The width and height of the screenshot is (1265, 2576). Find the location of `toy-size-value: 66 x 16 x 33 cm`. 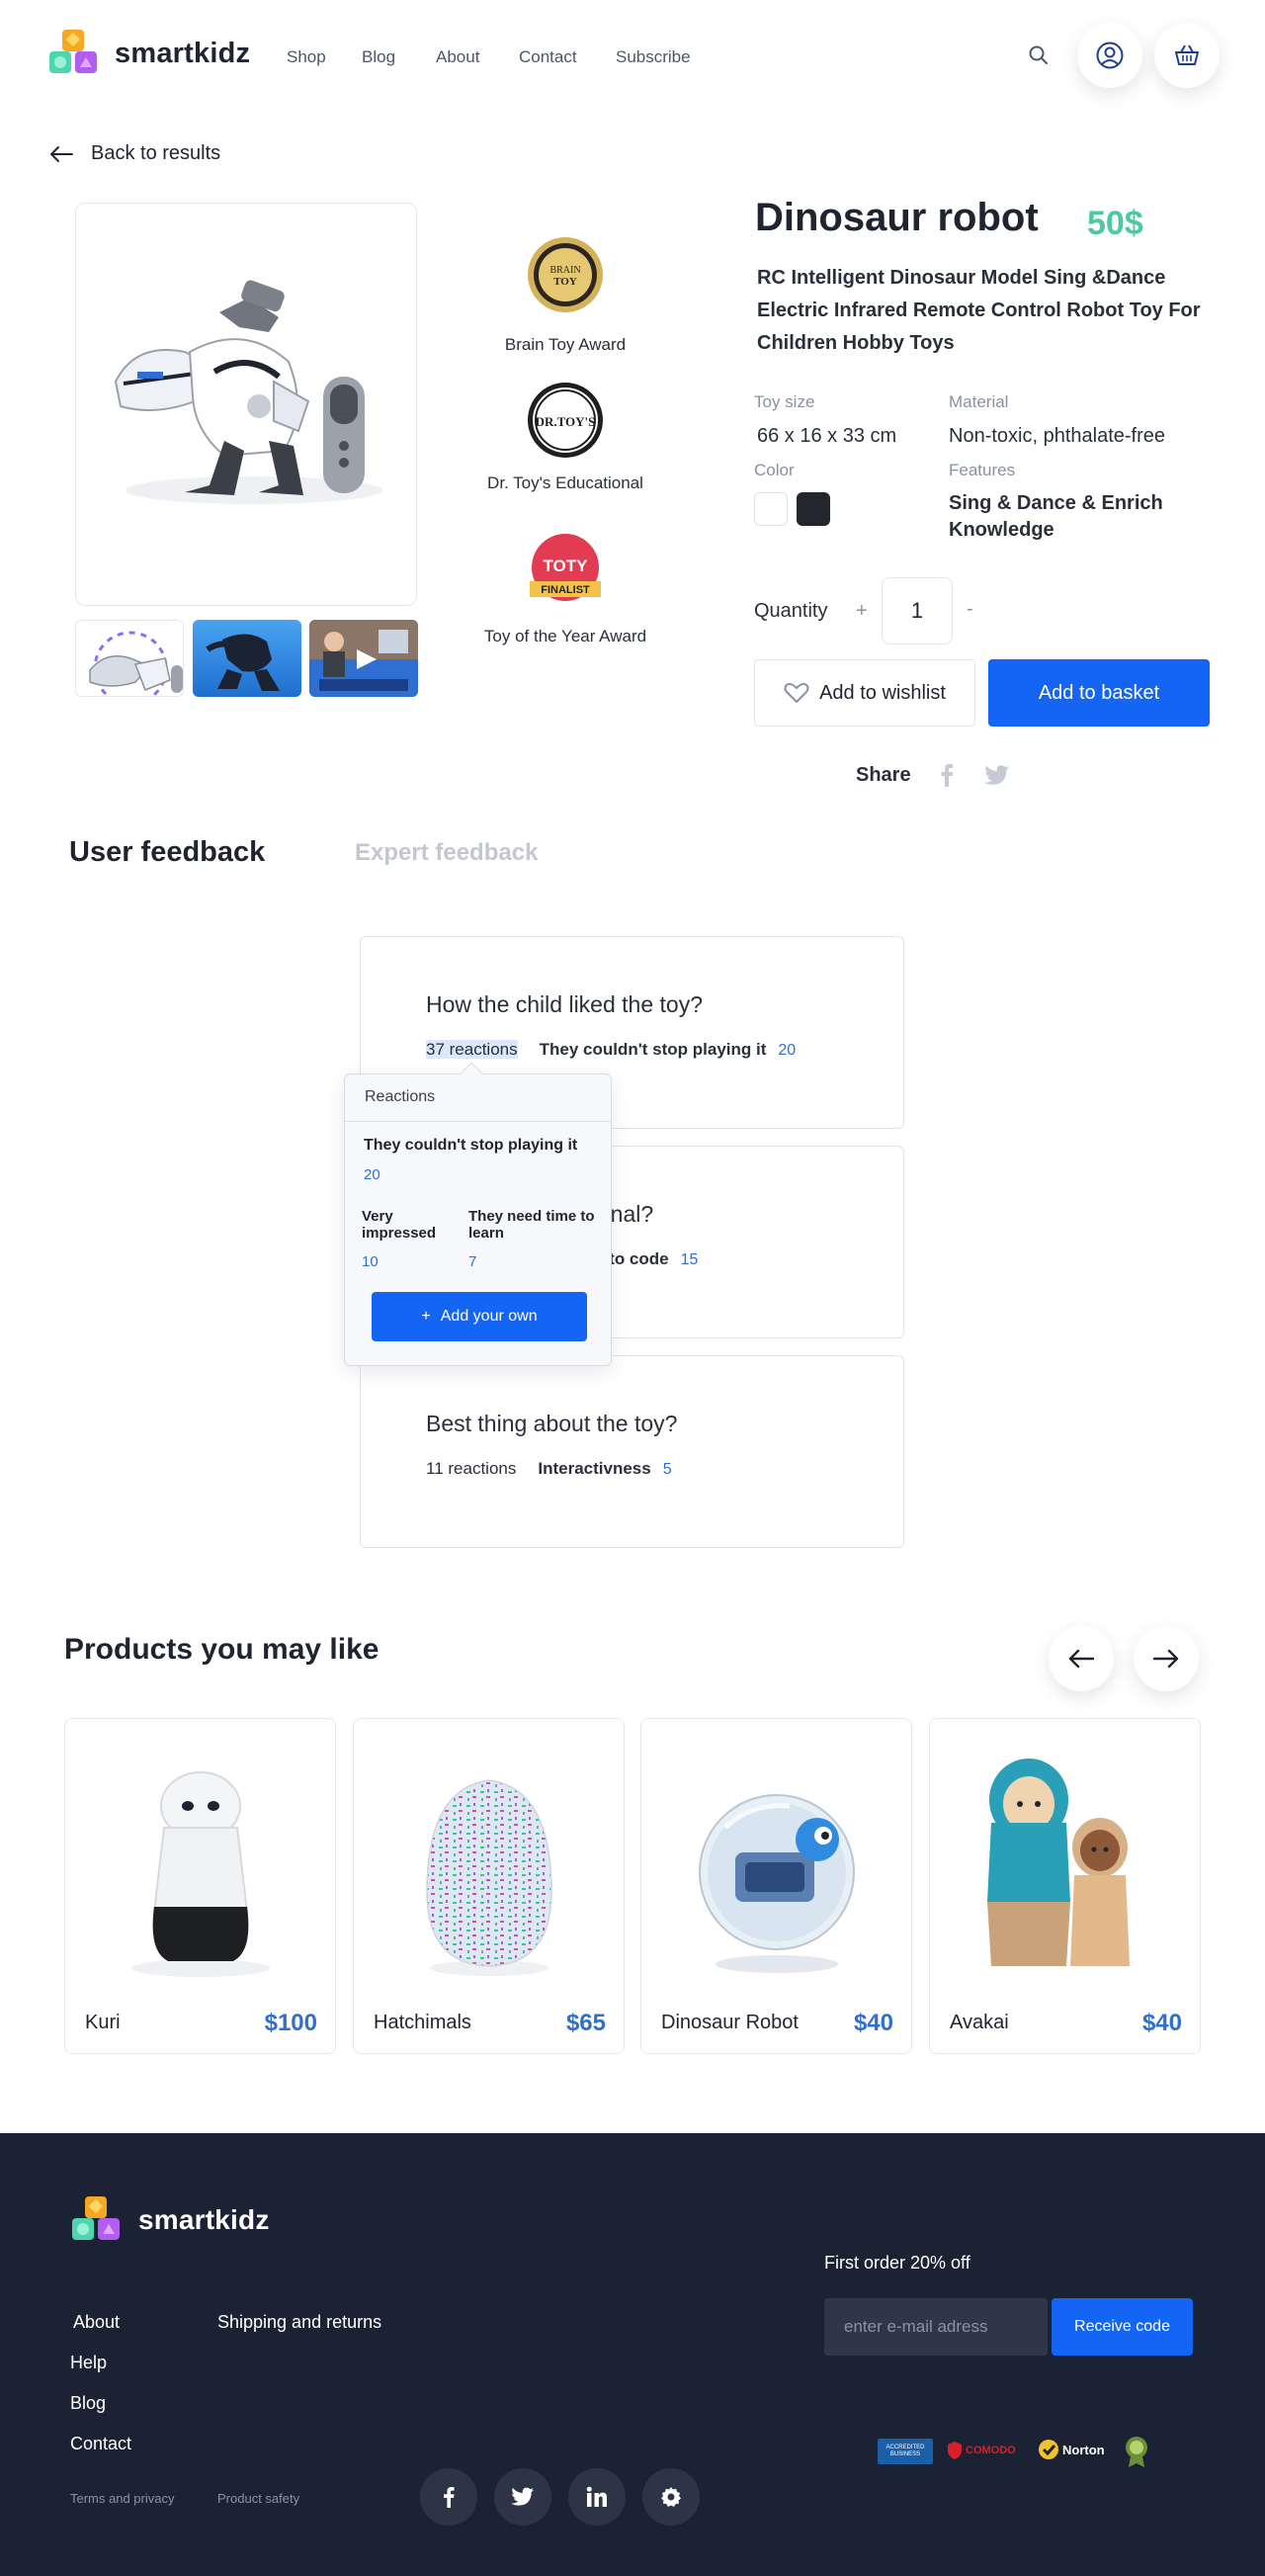

toy-size-value: 66 x 16 x 33 cm is located at coordinates (827, 436).